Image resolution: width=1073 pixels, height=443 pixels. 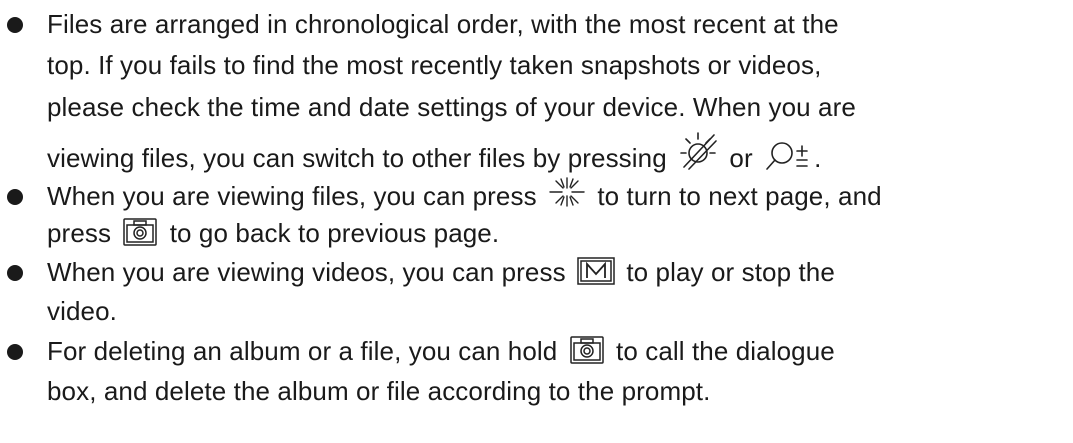 I want to click on text-segment: to turn to next page, and, so click(x=736, y=196).